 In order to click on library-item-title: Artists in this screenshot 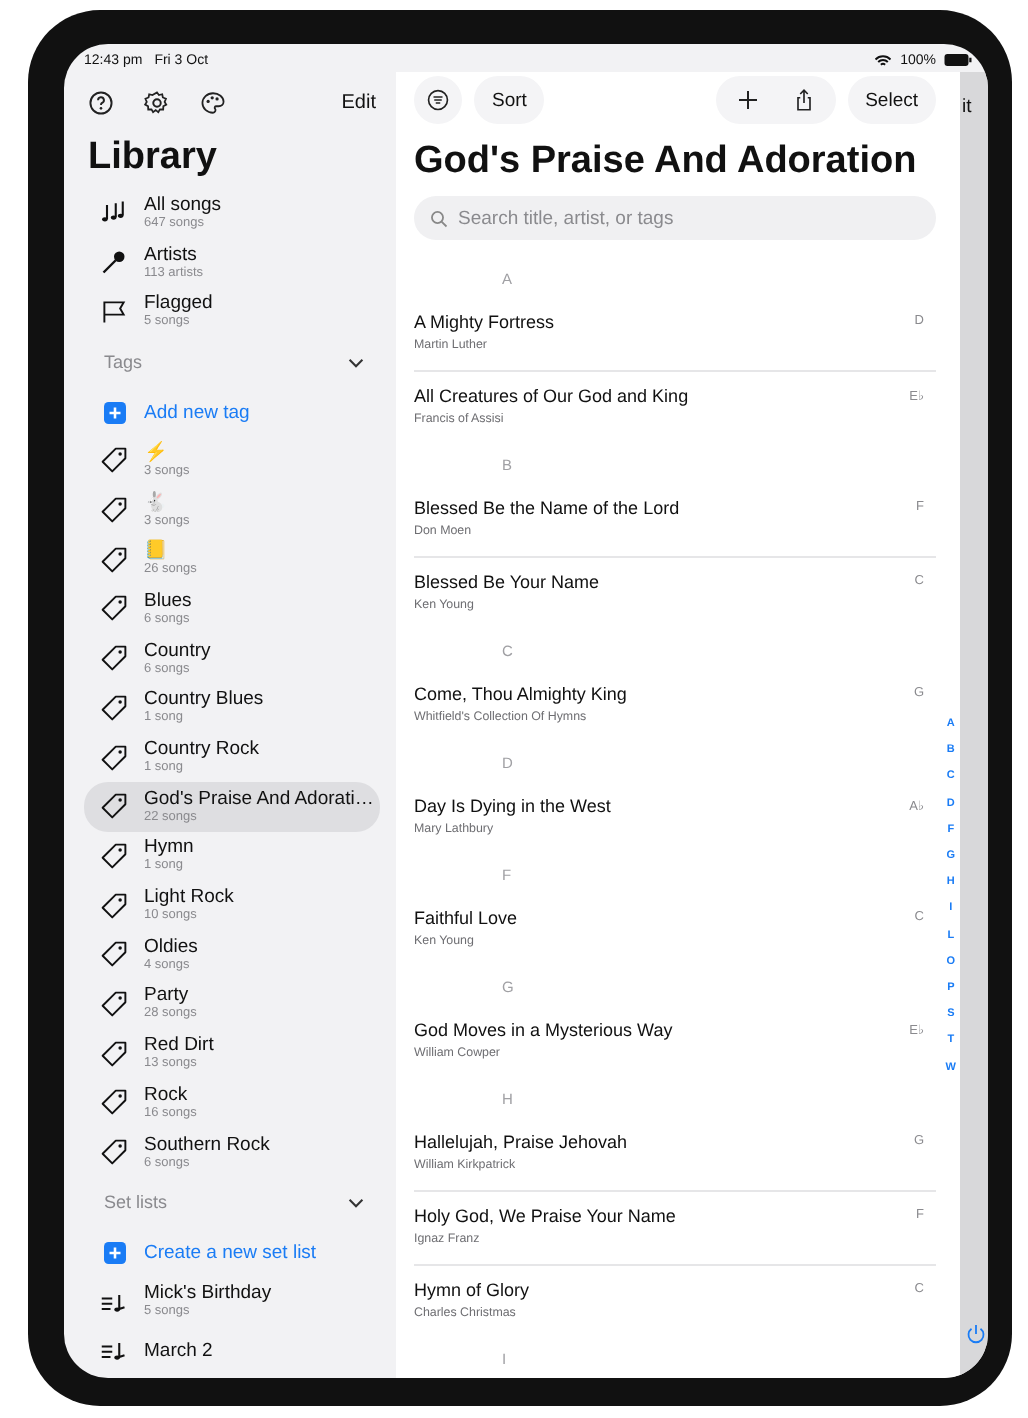, I will do `click(171, 254)`.